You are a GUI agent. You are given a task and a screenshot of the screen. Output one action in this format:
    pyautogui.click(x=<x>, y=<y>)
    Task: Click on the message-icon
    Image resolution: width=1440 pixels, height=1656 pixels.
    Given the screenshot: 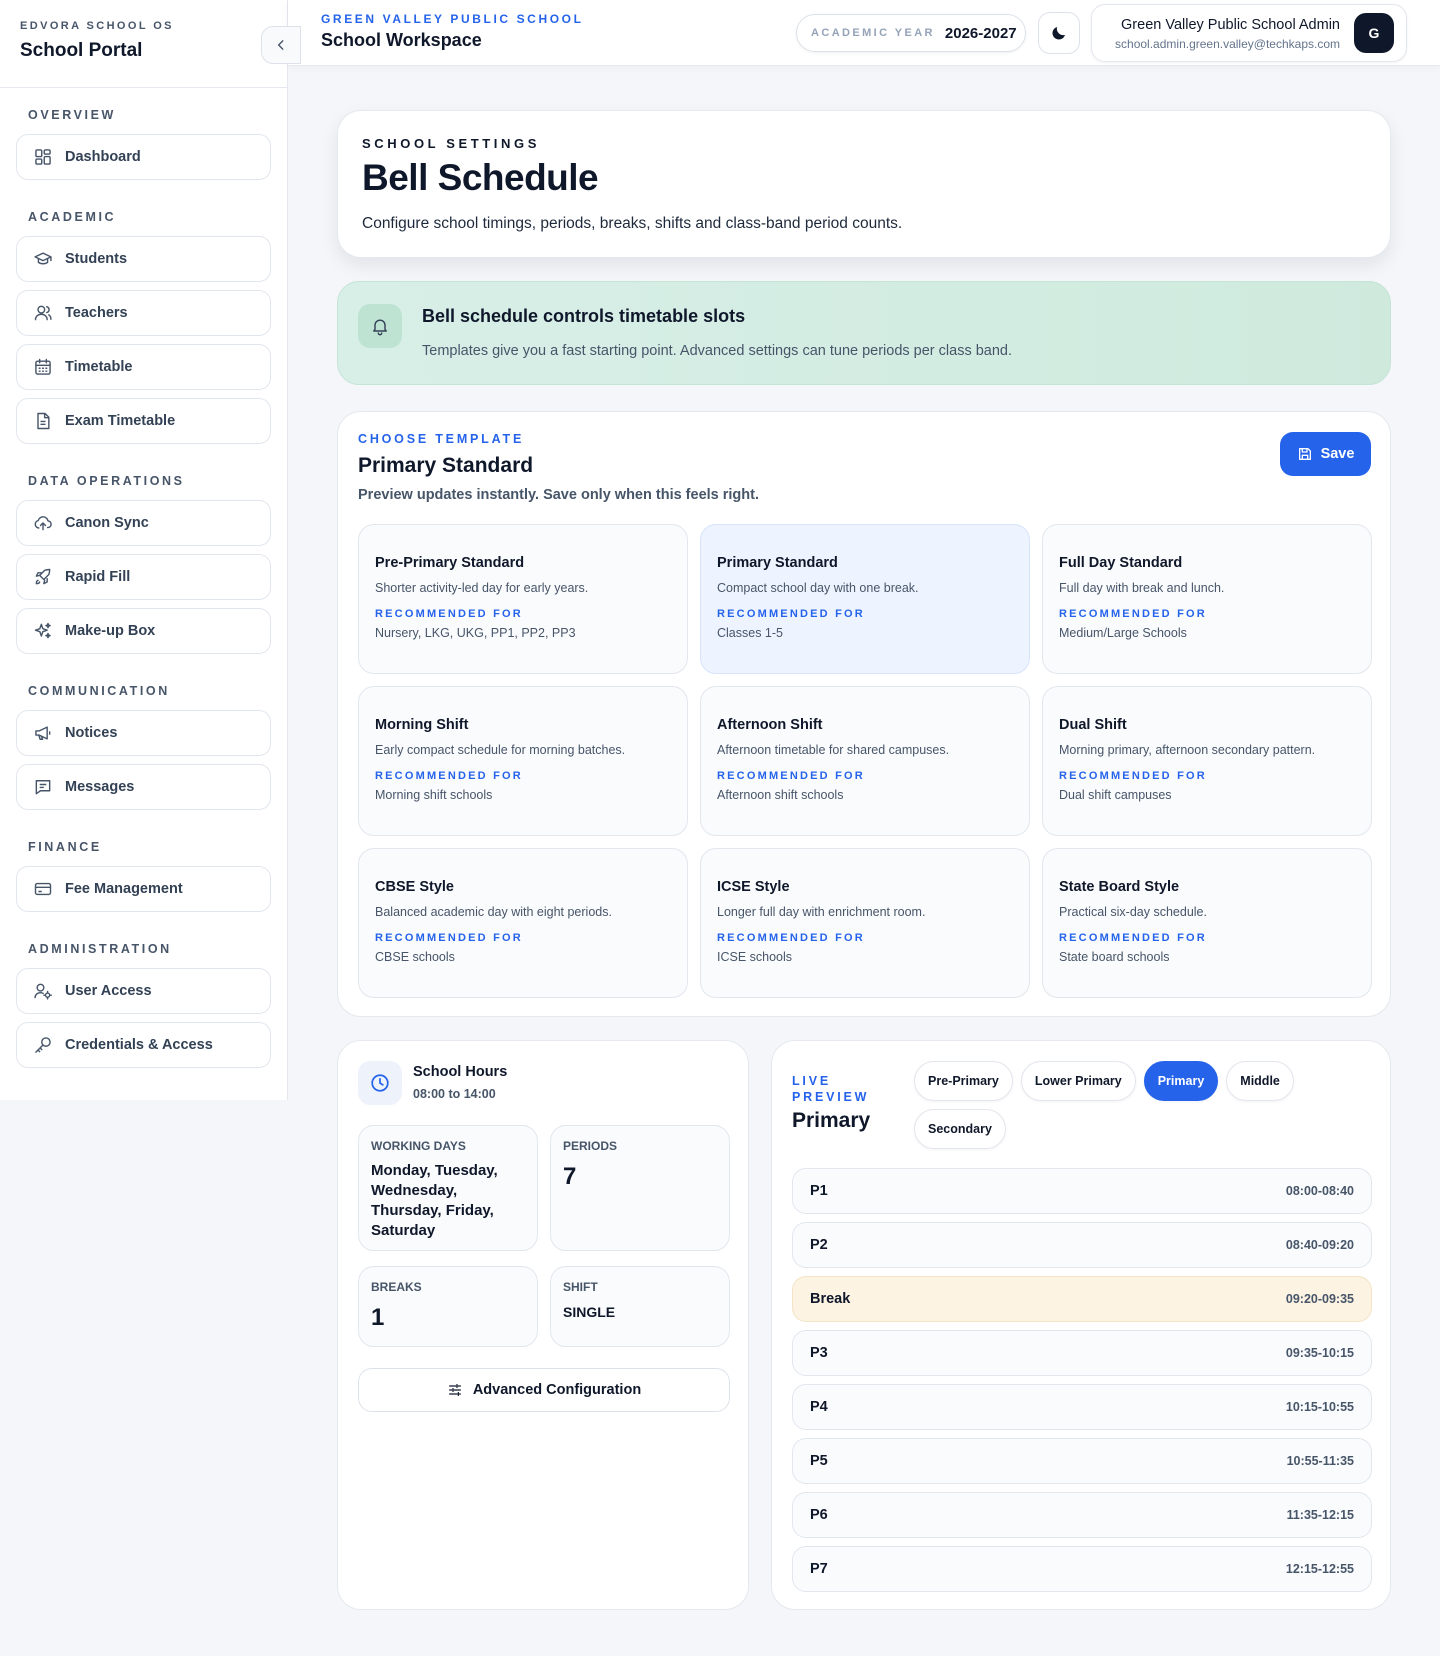 What is the action you would take?
    pyautogui.click(x=43, y=787)
    